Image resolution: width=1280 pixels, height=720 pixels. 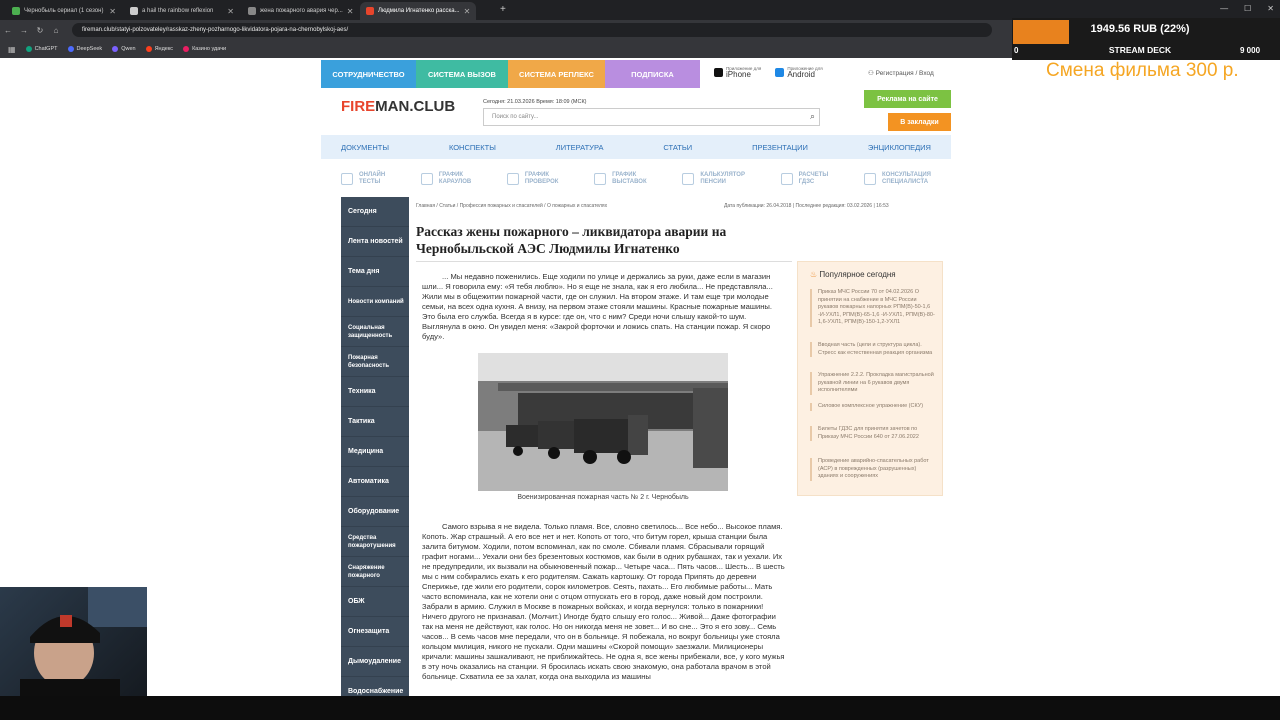 I want to click on bookmark-button: В закладки, so click(x=919, y=122).